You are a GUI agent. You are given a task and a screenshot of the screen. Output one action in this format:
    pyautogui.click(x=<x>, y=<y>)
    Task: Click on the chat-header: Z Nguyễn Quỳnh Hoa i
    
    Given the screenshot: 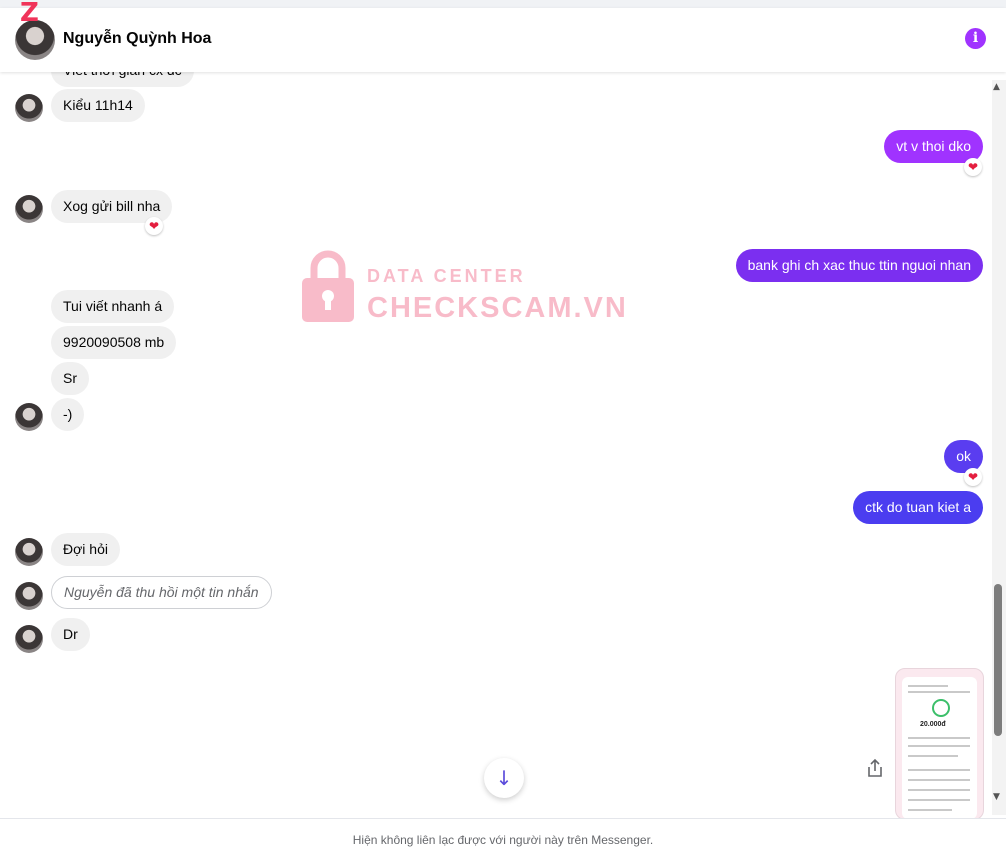 What is the action you would take?
    pyautogui.click(x=503, y=36)
    